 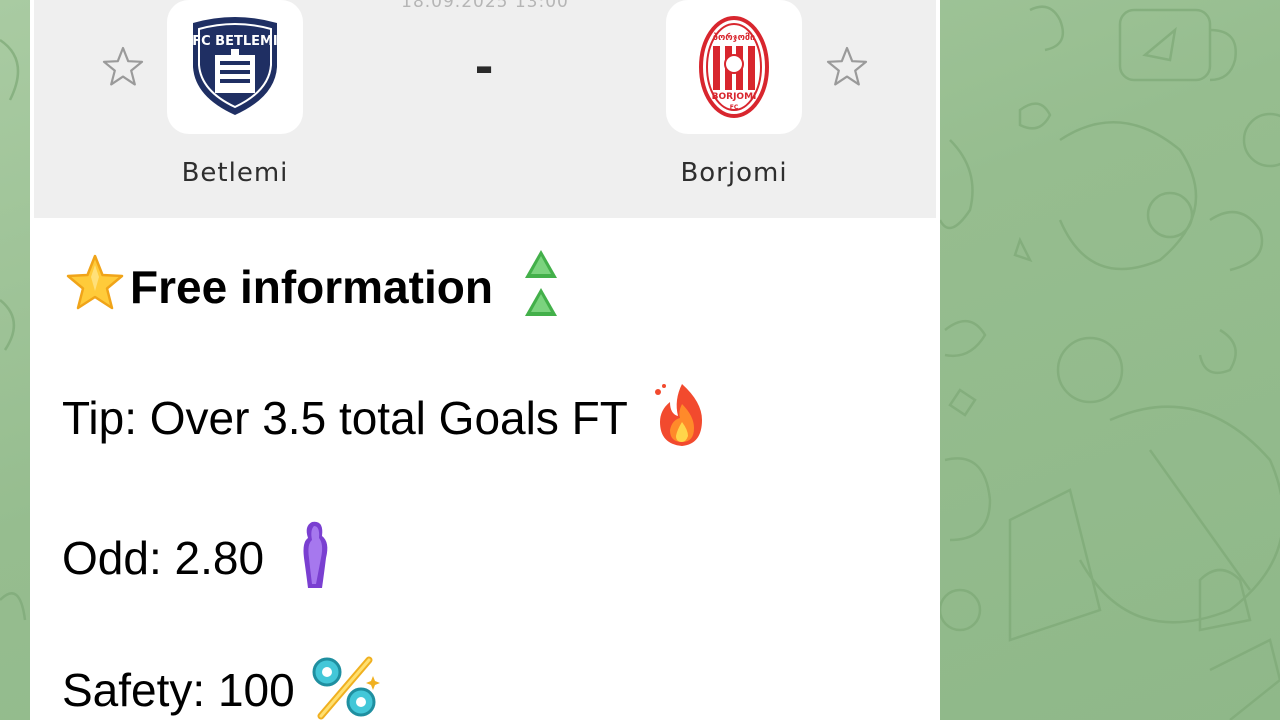 What do you see at coordinates (847, 67) in the screenshot?
I see `away-favorite-star-icon` at bounding box center [847, 67].